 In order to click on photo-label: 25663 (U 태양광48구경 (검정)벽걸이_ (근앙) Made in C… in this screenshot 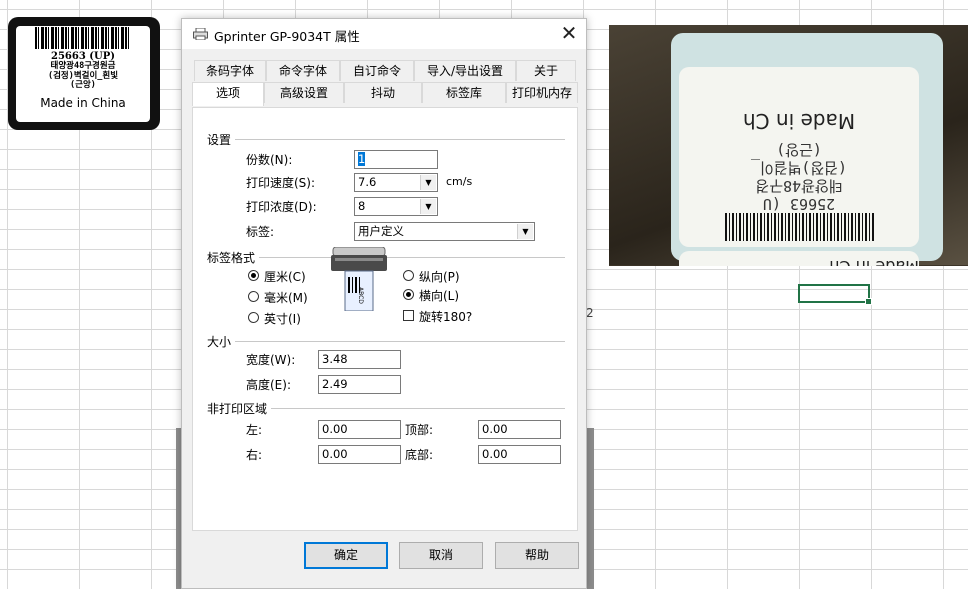, I will do `click(799, 157)`.